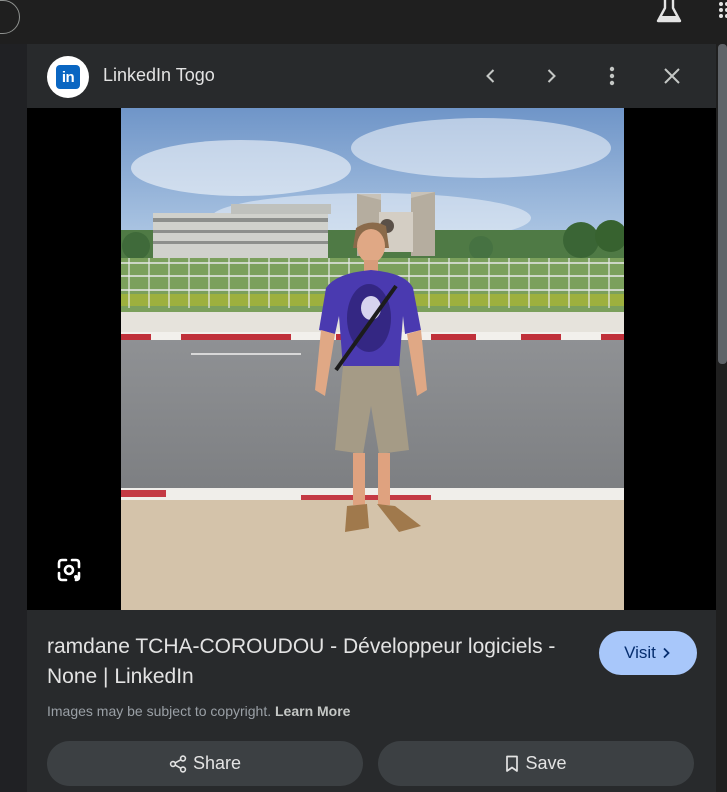 The image size is (727, 792). What do you see at coordinates (371, 76) in the screenshot?
I see `panel-header: in LinkedIn Togo` at bounding box center [371, 76].